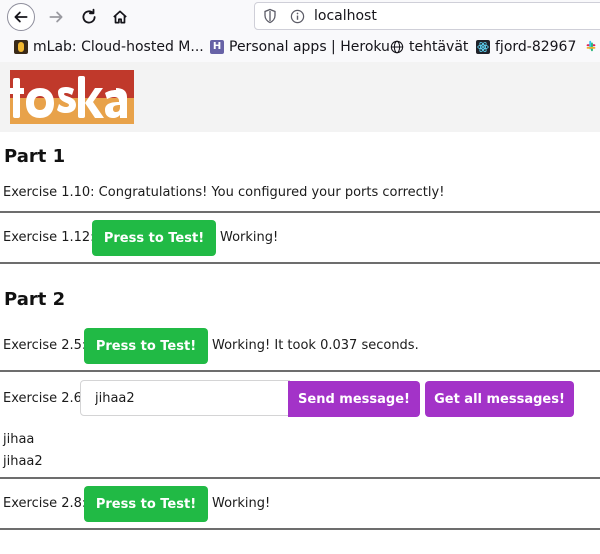 This screenshot has width=600, height=554. I want to click on ex25-test-button: Press to Test!, so click(146, 346).